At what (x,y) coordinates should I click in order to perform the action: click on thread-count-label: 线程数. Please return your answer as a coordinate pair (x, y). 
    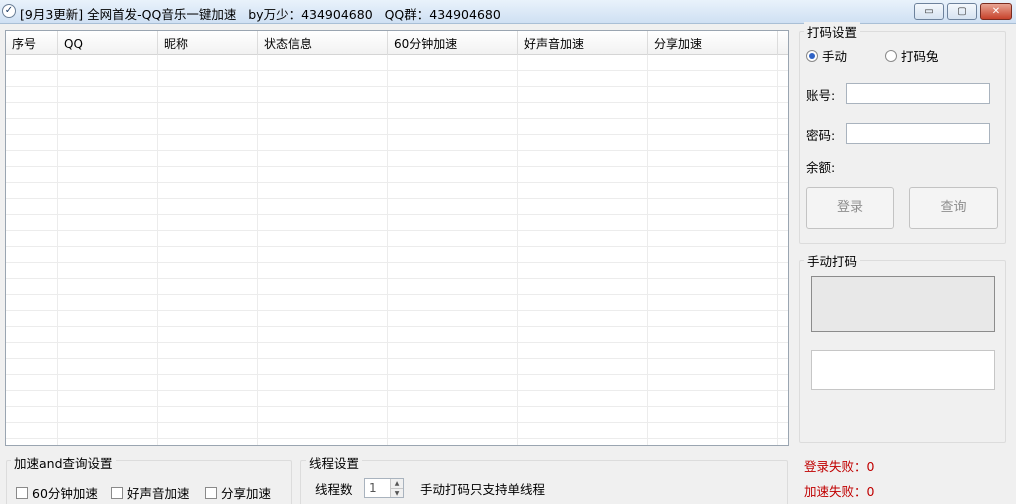
    Looking at the image, I should click on (334, 489).